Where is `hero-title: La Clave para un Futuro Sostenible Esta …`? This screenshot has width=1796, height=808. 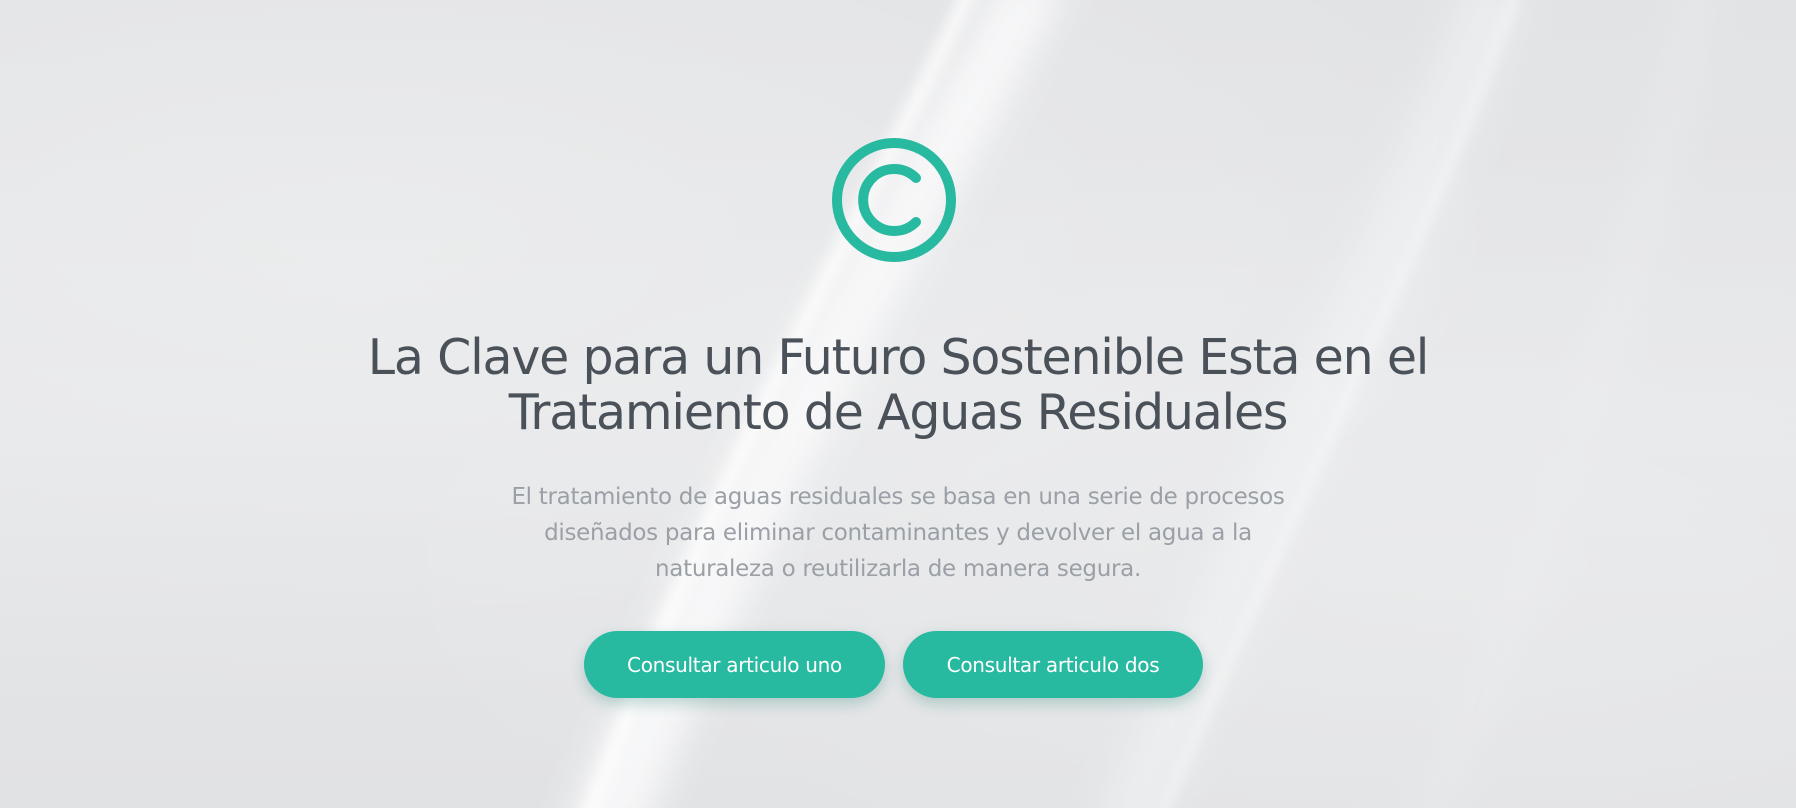
hero-title: La Clave para un Futuro Sostenible Esta … is located at coordinates (898, 385).